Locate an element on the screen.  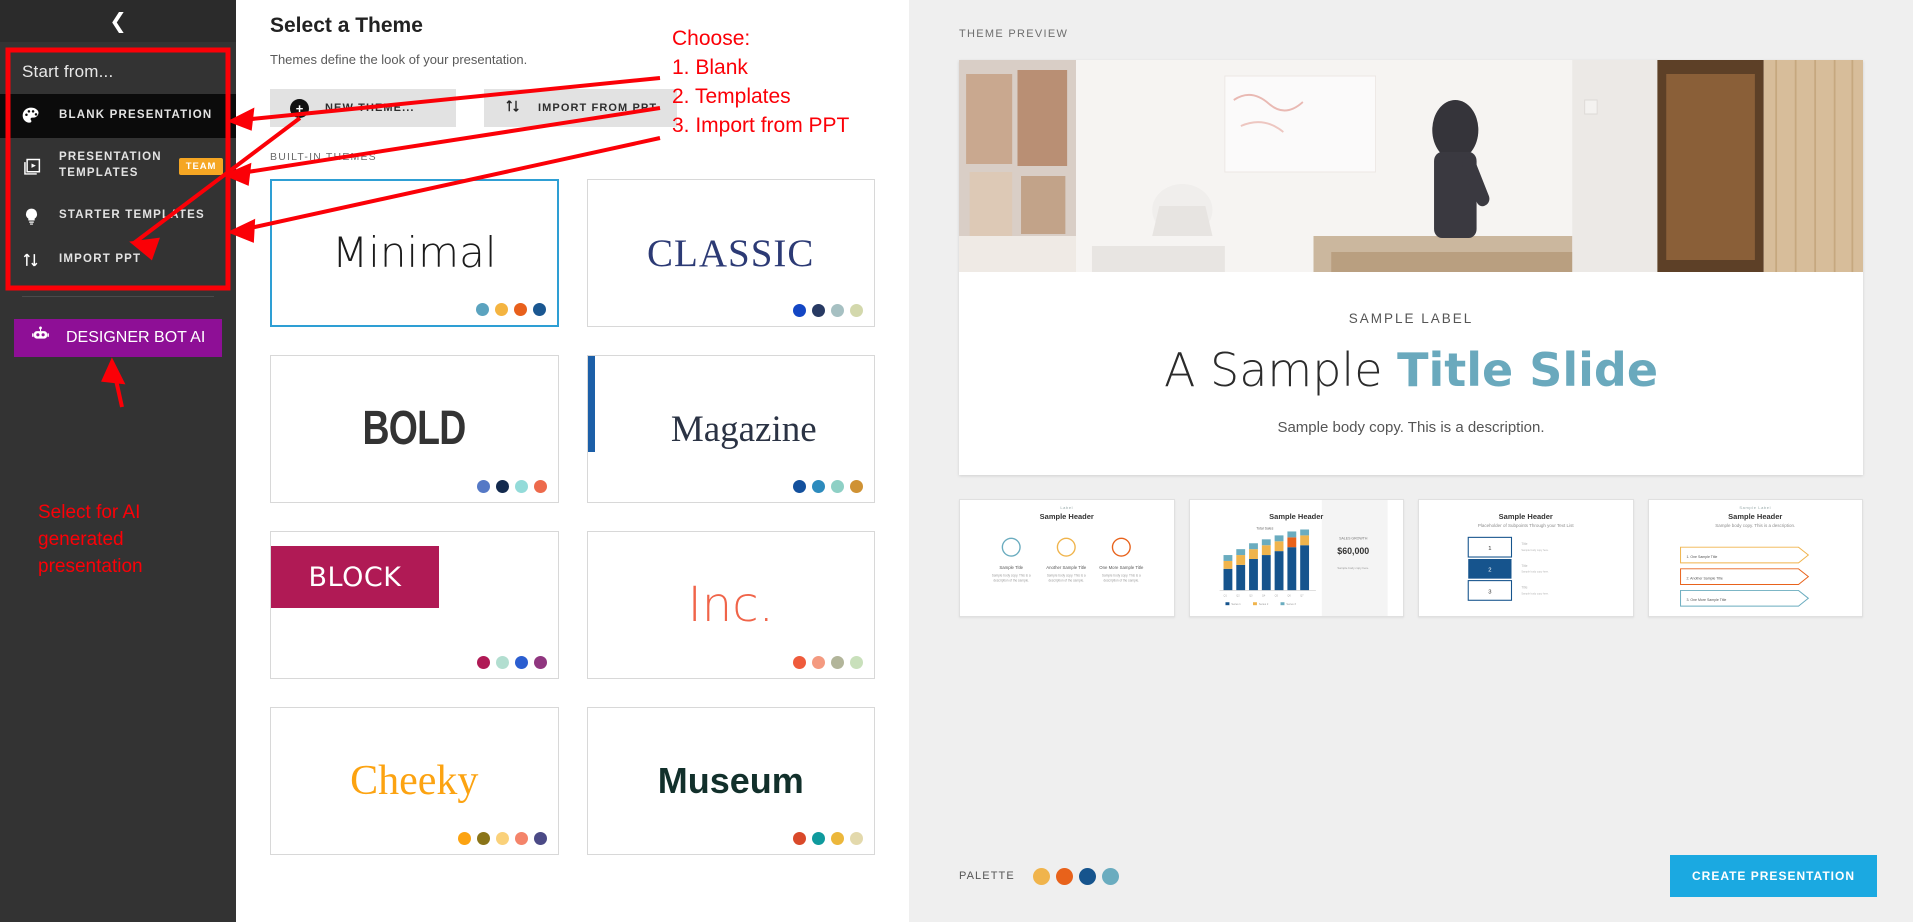
theme-name-banner: BLOCK is located at coordinates (355, 577).